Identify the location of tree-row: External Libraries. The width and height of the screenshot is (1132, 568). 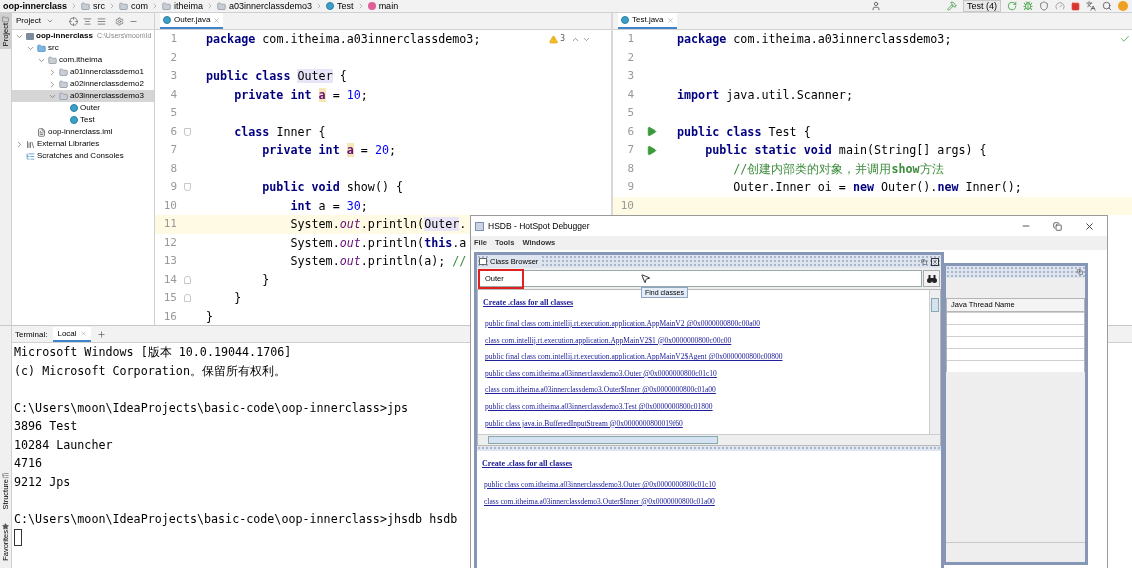
(83, 144).